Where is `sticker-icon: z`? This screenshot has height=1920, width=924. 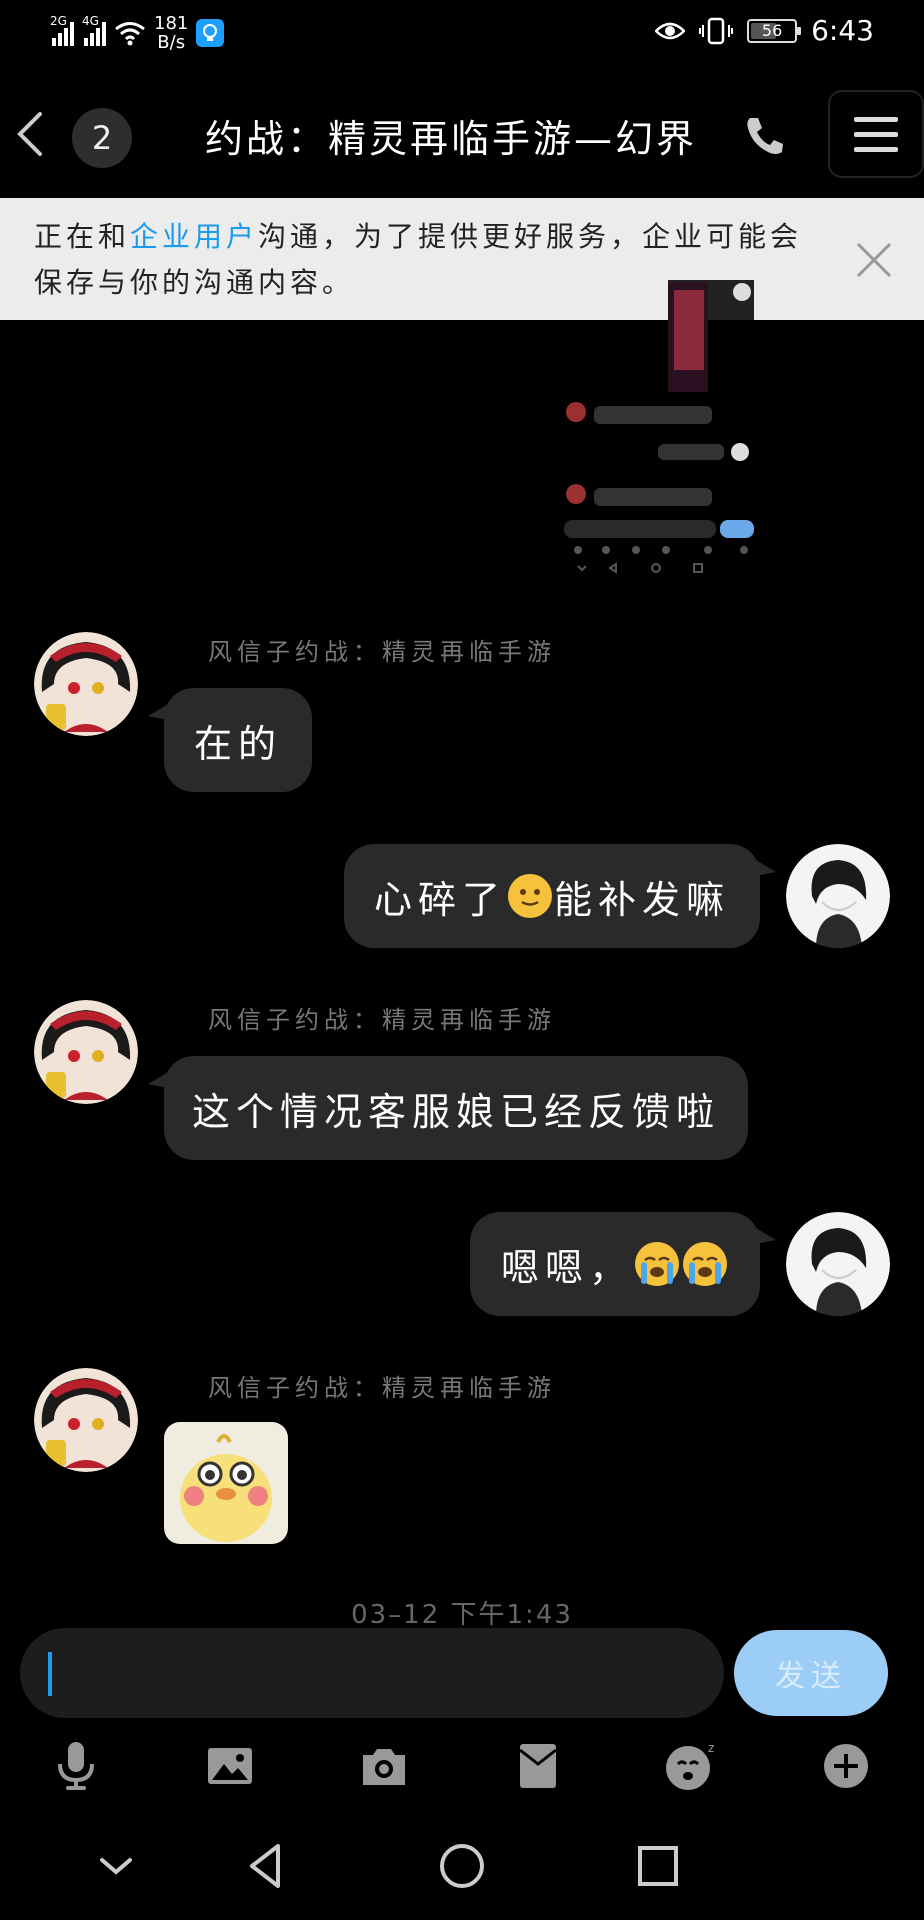 sticker-icon: z is located at coordinates (692, 1766).